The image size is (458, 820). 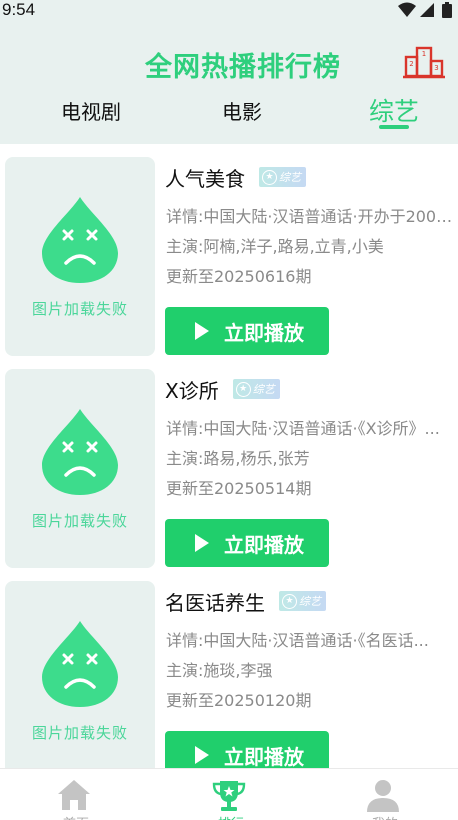 I want to click on tab-tv-series: 电视剧, so click(x=91, y=110).